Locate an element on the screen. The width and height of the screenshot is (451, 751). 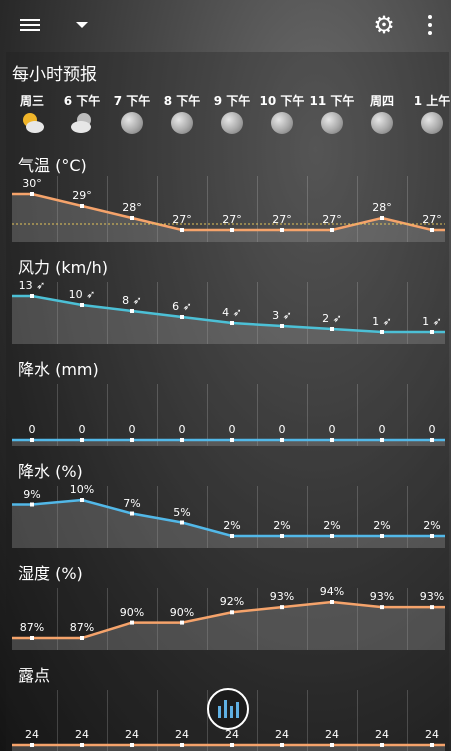
hour-label: 7 下午 is located at coordinates (132, 101).